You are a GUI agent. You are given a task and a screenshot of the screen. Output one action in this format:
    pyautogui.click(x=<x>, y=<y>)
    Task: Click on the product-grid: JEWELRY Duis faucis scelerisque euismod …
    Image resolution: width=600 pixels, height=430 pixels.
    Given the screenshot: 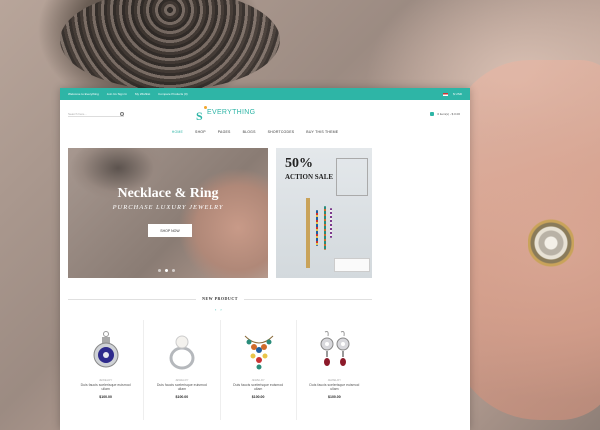 What is the action you would take?
    pyautogui.click(x=220, y=370)
    